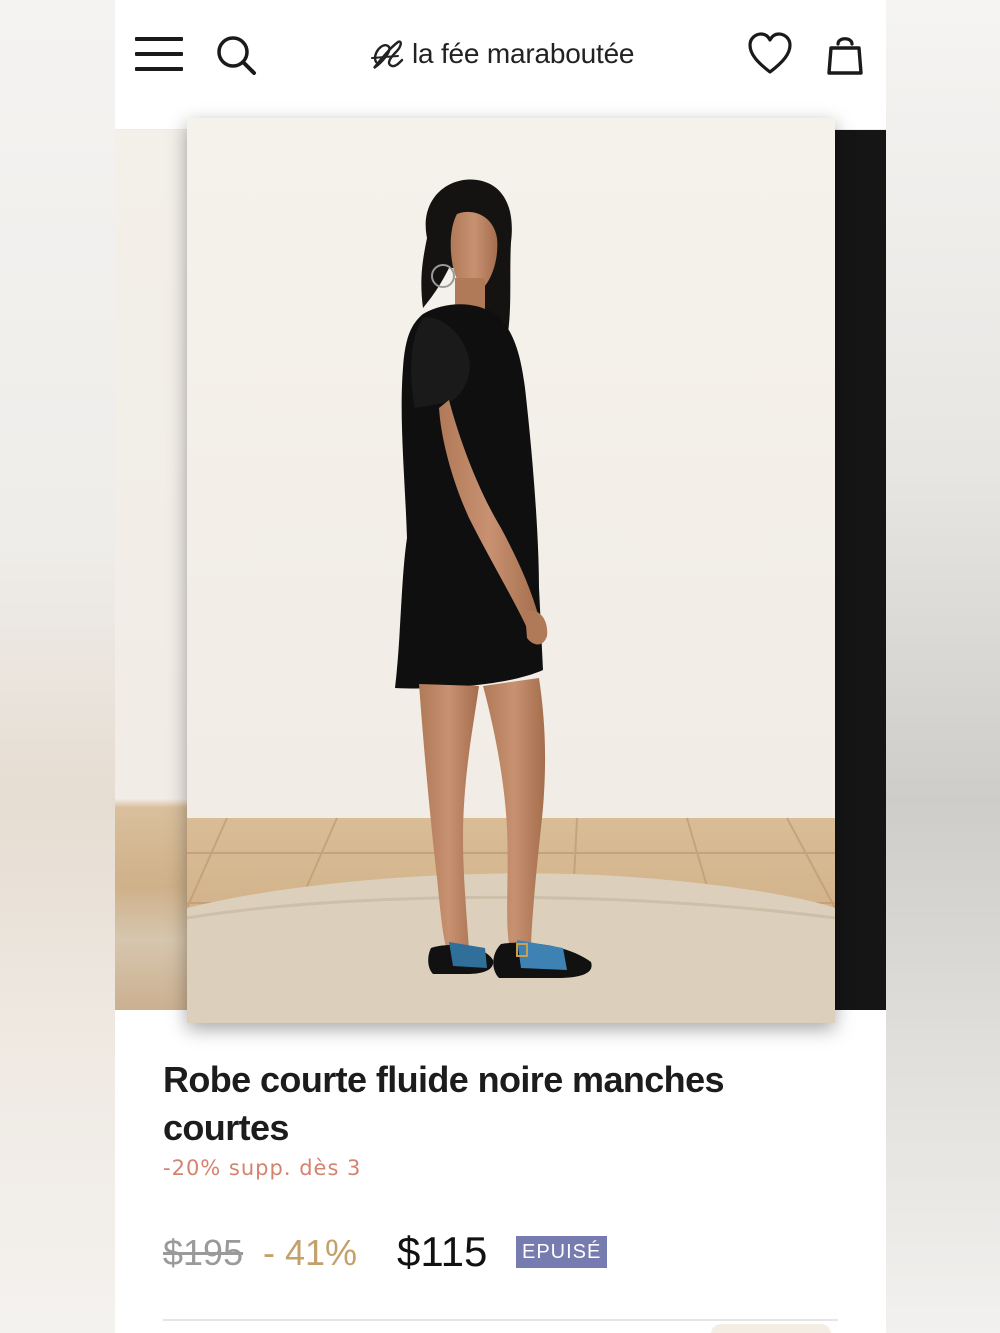  Describe the element at coordinates (845, 54) in the screenshot. I see `bag-icon` at that location.